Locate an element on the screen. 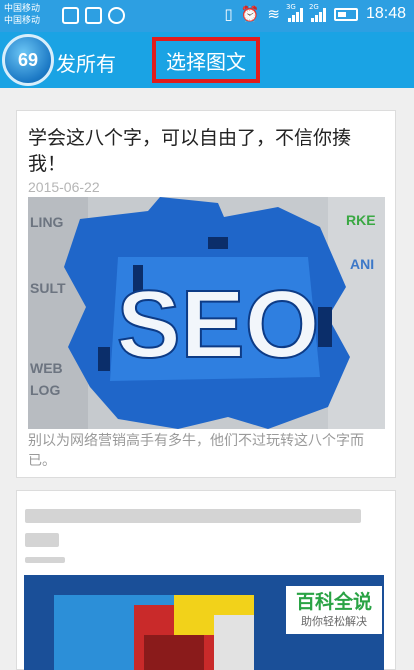 This screenshot has height=670, width=414. blurred-date is located at coordinates (45, 560).